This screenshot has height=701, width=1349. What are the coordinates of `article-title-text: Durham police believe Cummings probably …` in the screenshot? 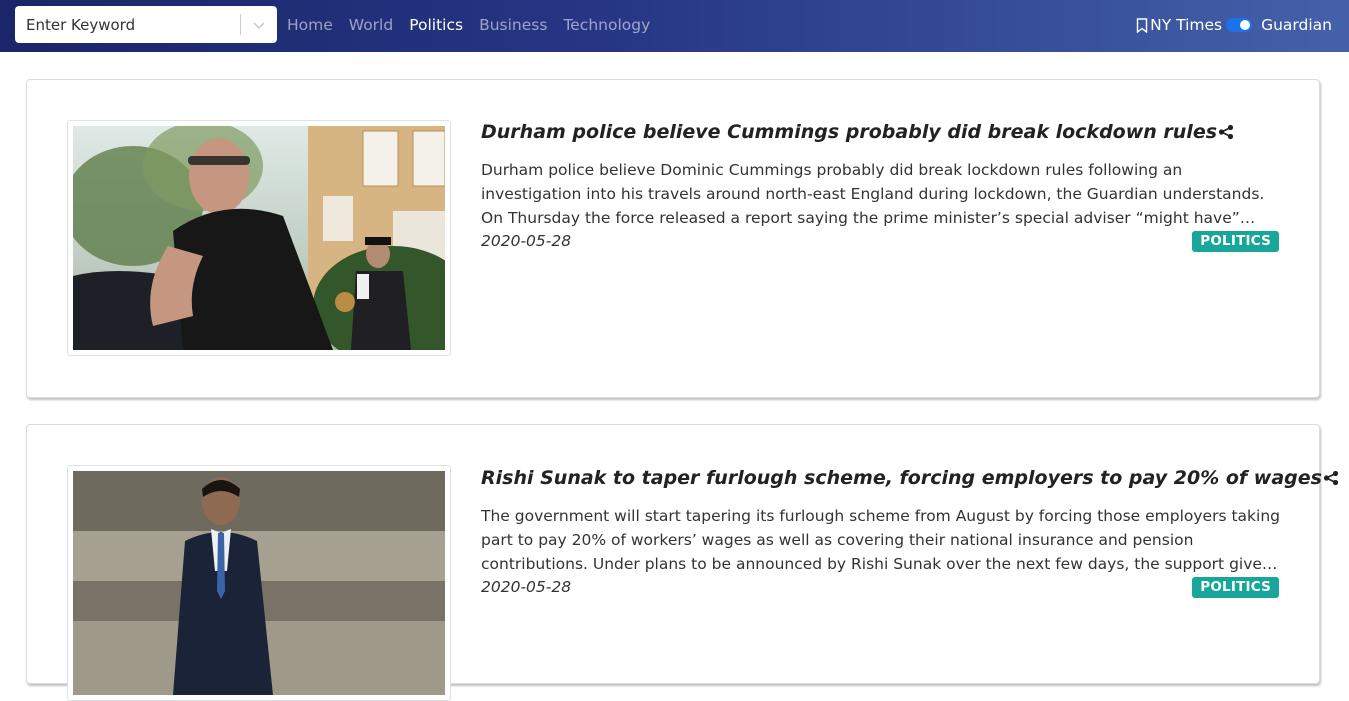 It's located at (849, 132).